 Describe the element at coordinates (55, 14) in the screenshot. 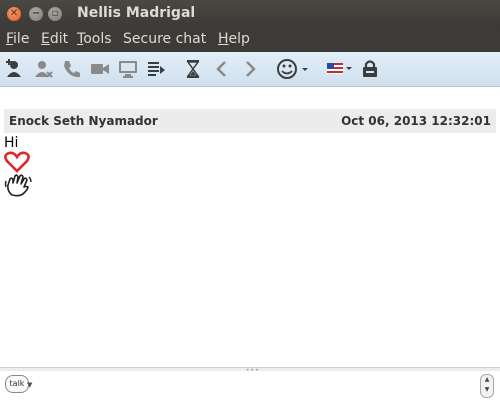

I see `maximize-window-button: ▫` at that location.